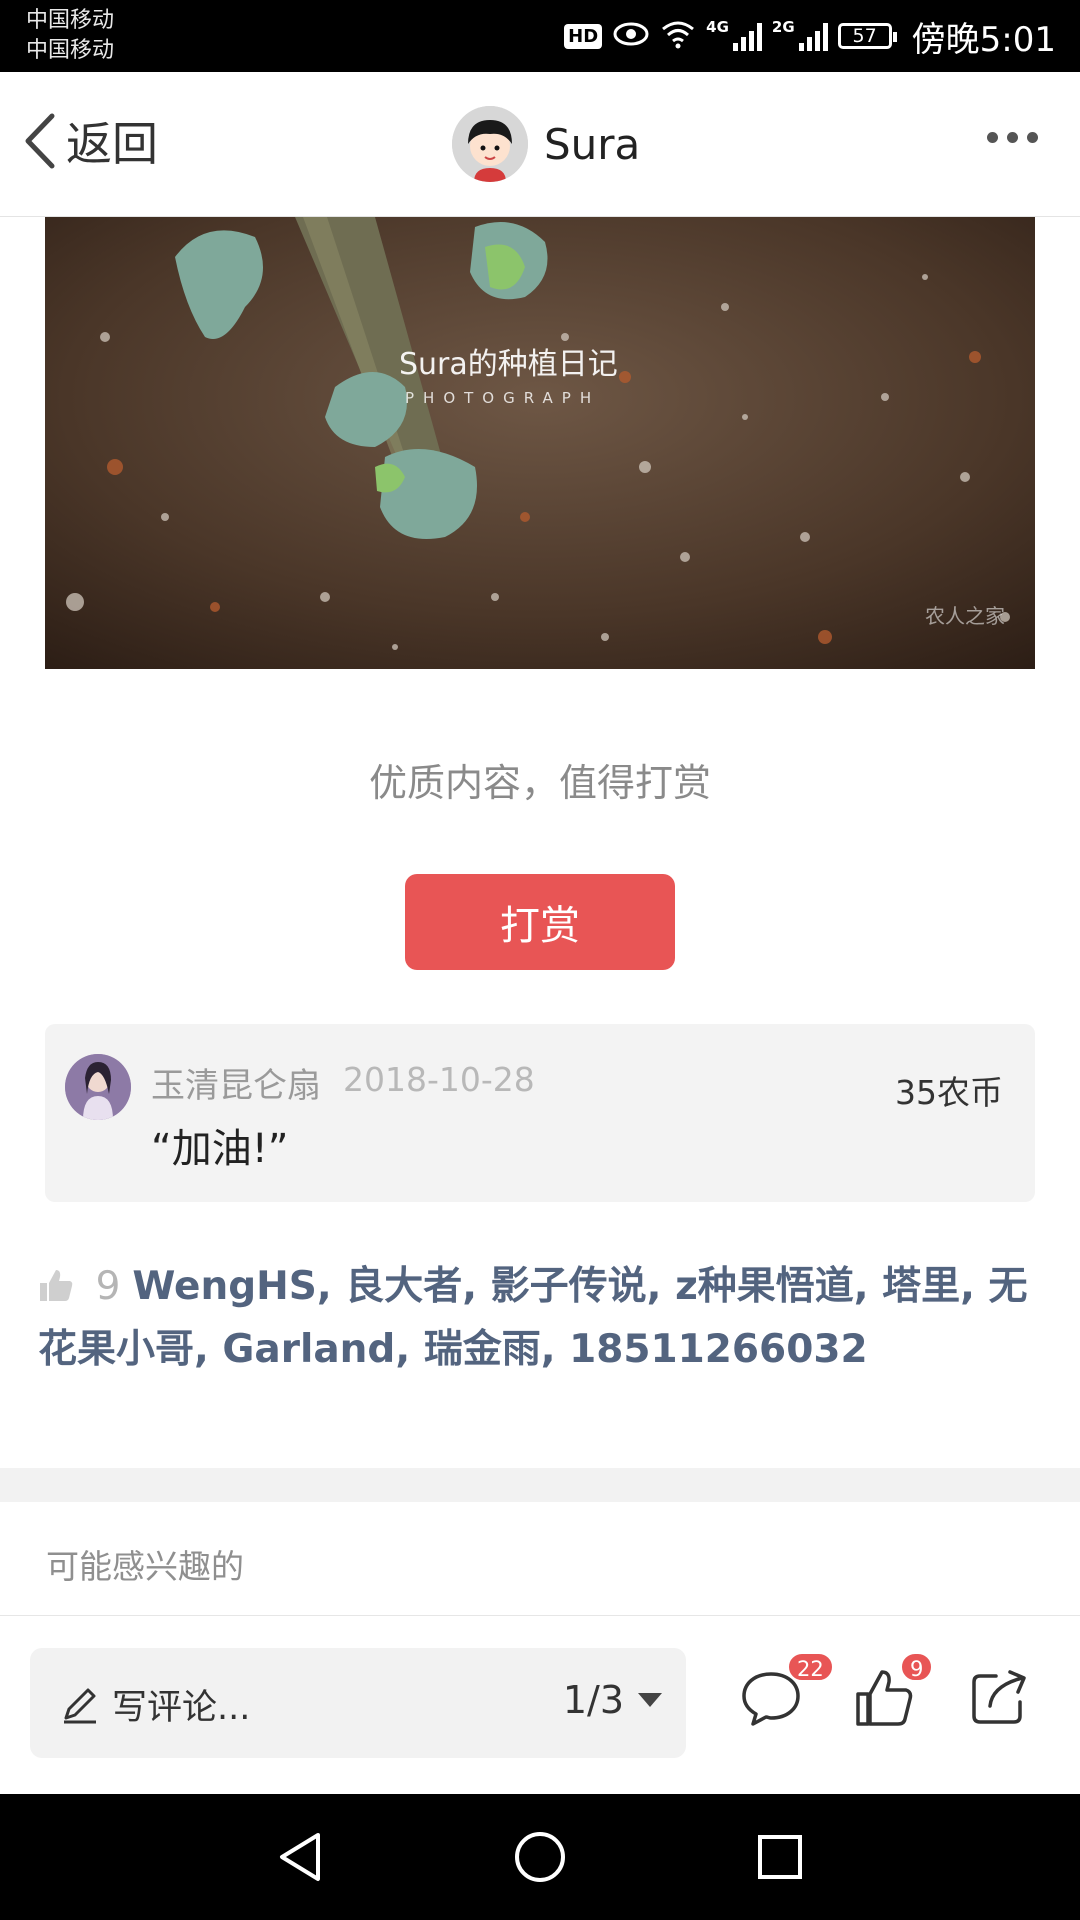 Image resolution: width=1080 pixels, height=1920 pixels. What do you see at coordinates (539, 783) in the screenshot?
I see `tip-prompt: 优质内容，值得打赏` at bounding box center [539, 783].